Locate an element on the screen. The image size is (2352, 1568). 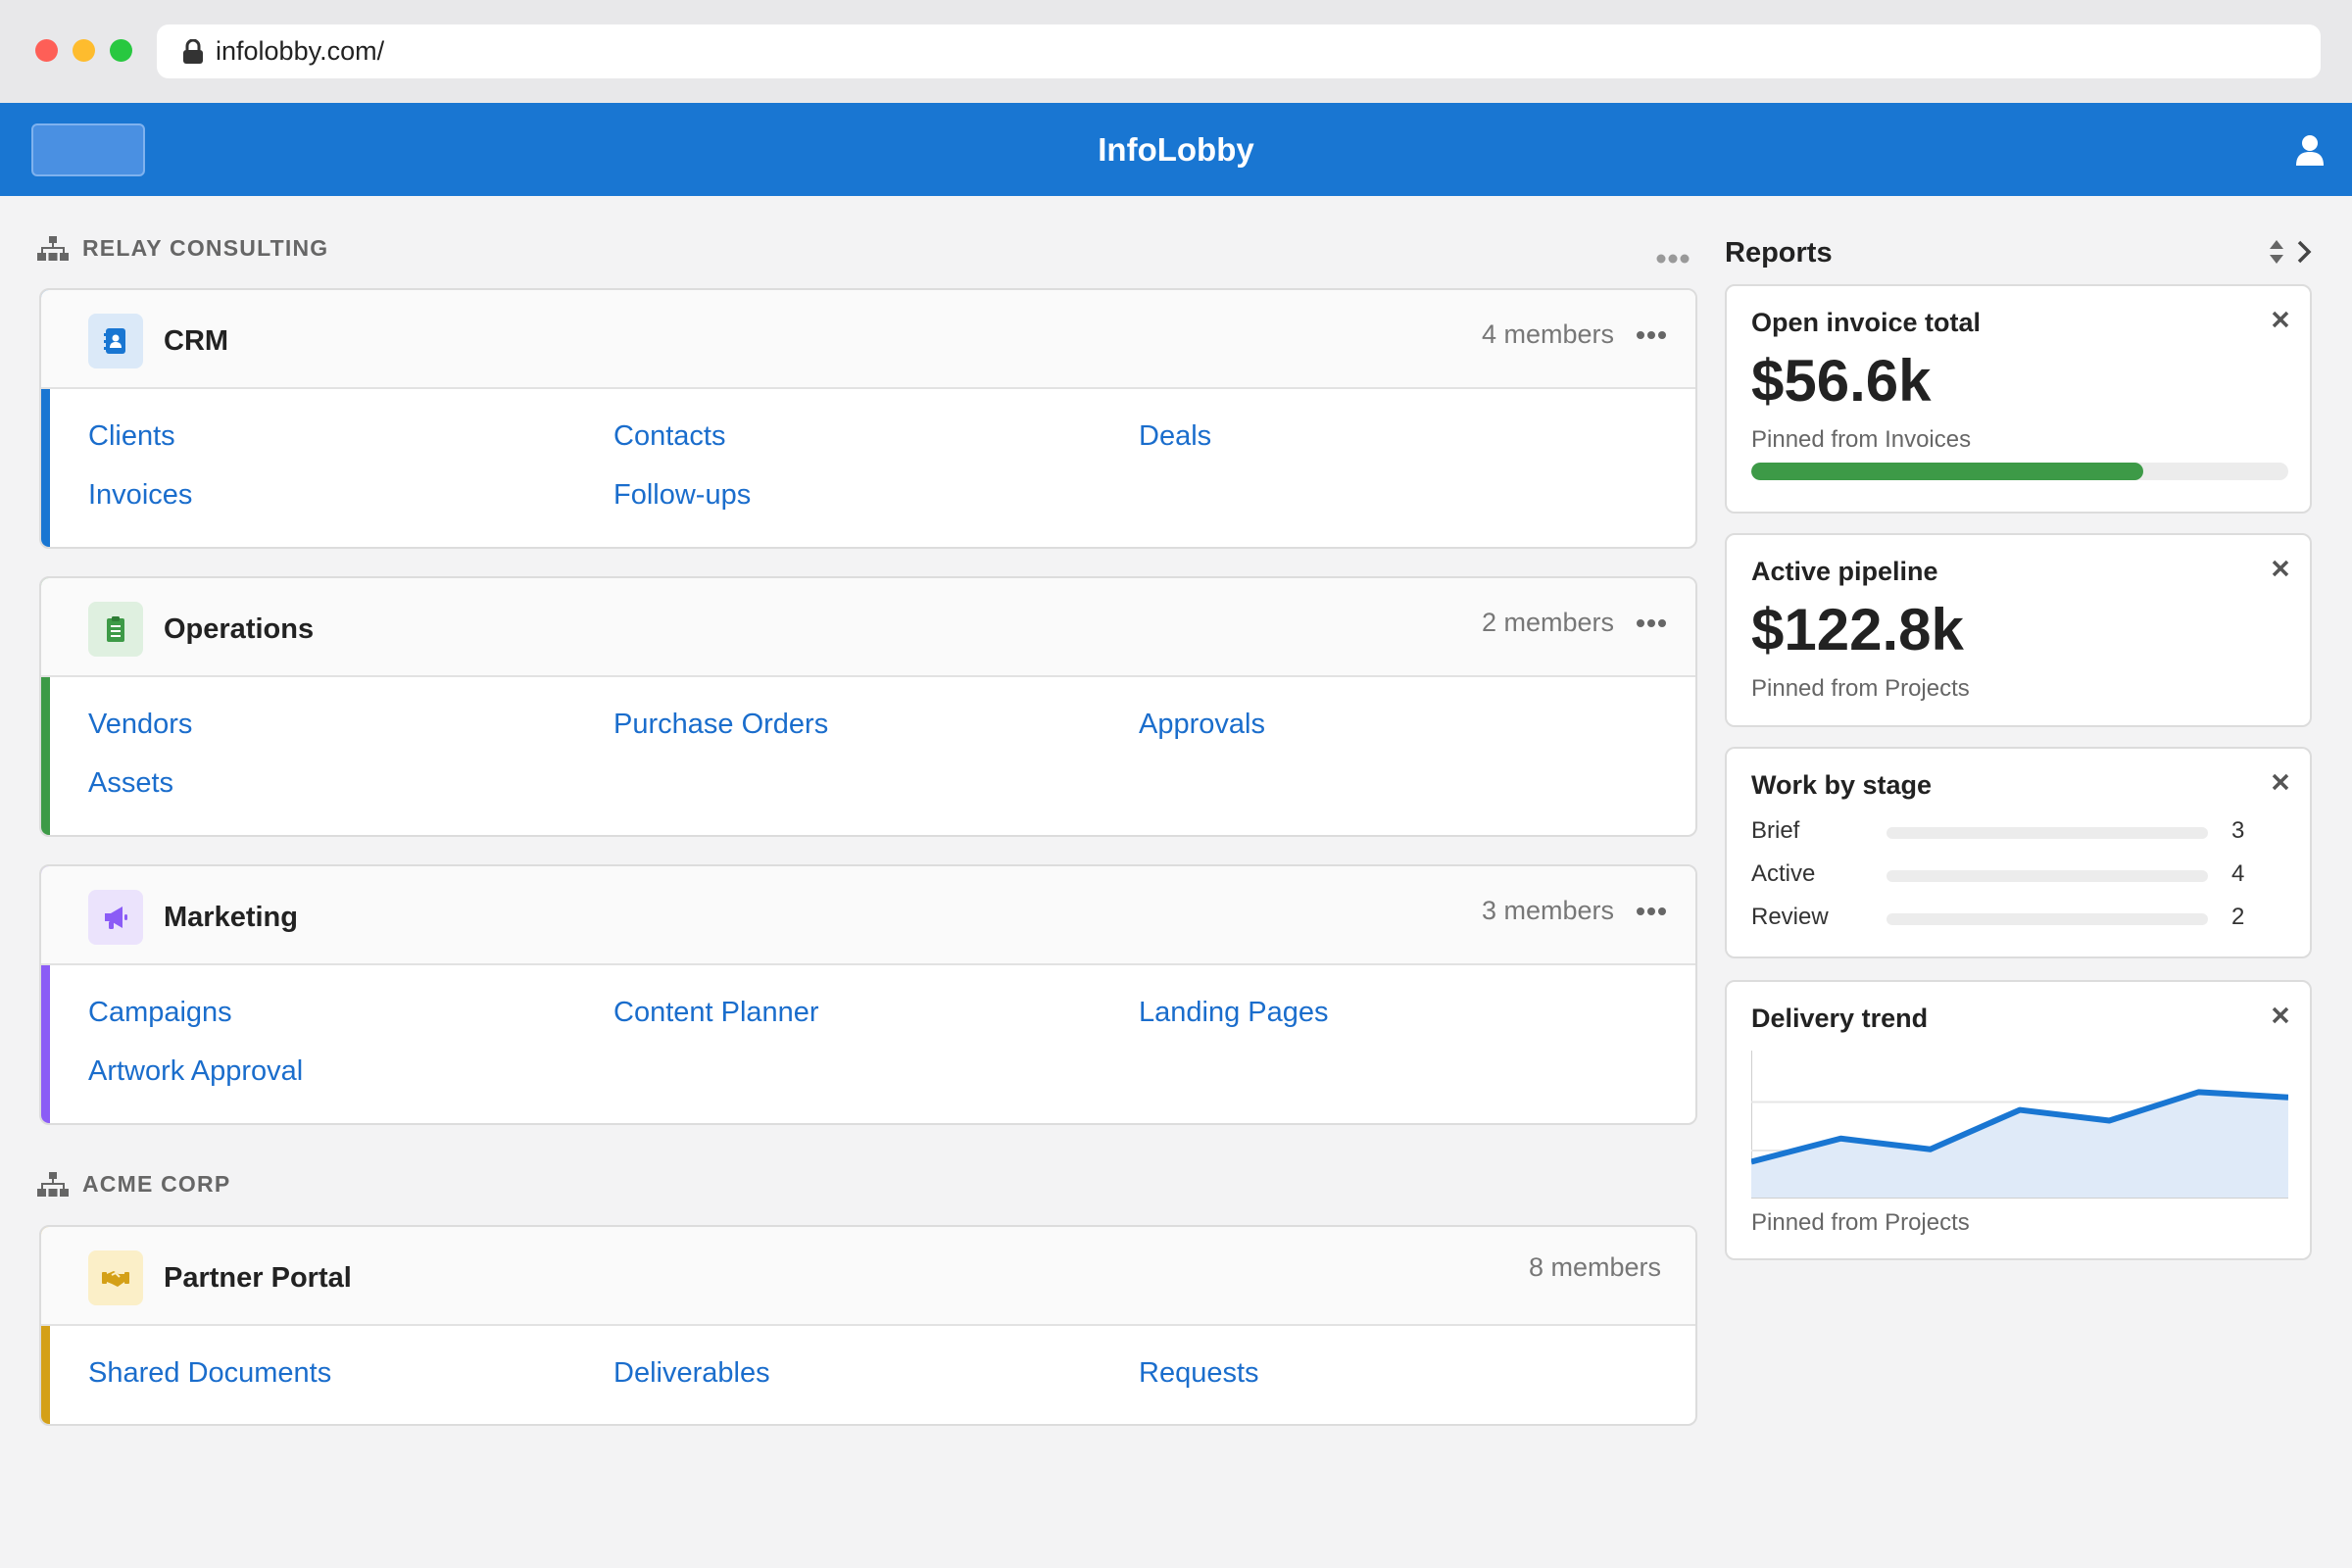
workspace-header: CRM 4 members is located at coordinates (868, 339).